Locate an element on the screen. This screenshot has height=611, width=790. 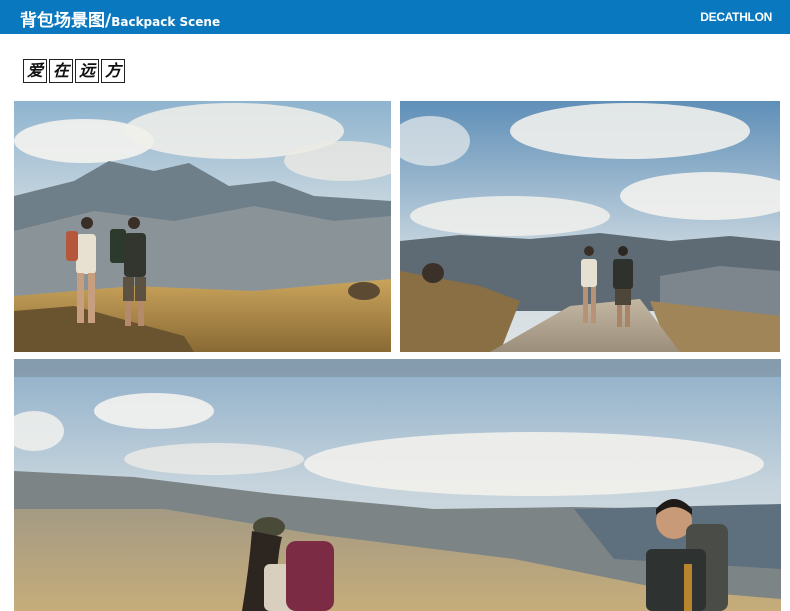
page-title: 背包场景图/Backpack Scene is located at coordinates (120, 18).